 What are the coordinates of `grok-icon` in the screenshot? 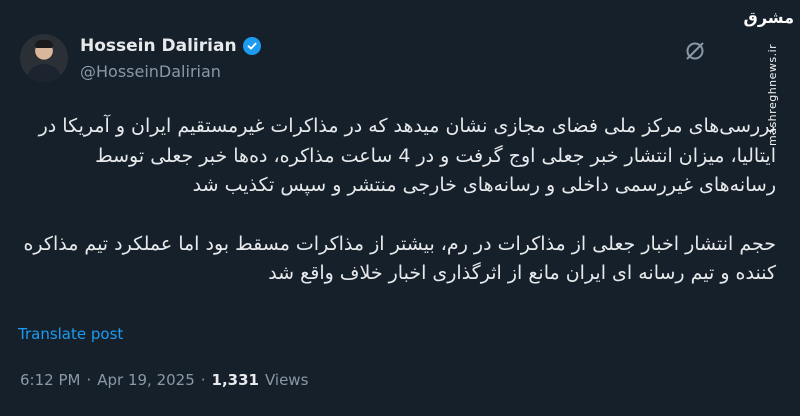 It's located at (695, 51).